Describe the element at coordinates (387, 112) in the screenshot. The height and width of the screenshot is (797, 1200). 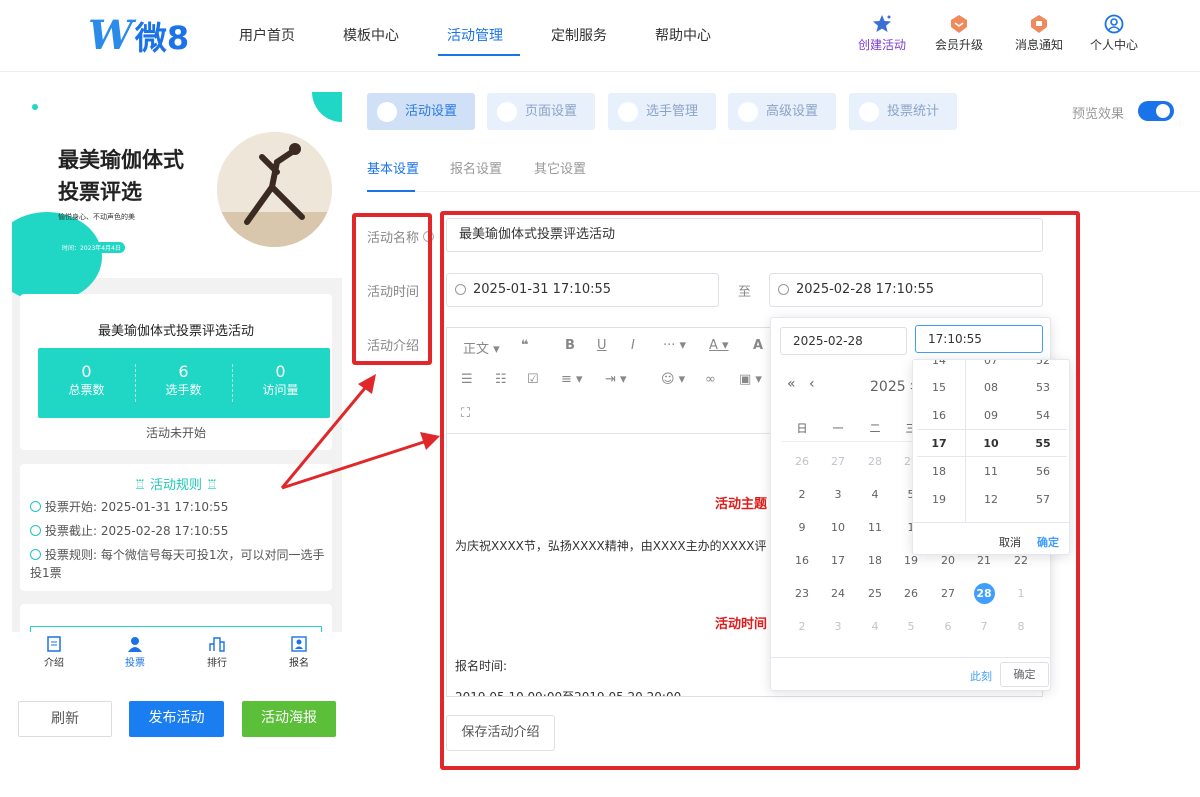
I see `heart-icon` at that location.